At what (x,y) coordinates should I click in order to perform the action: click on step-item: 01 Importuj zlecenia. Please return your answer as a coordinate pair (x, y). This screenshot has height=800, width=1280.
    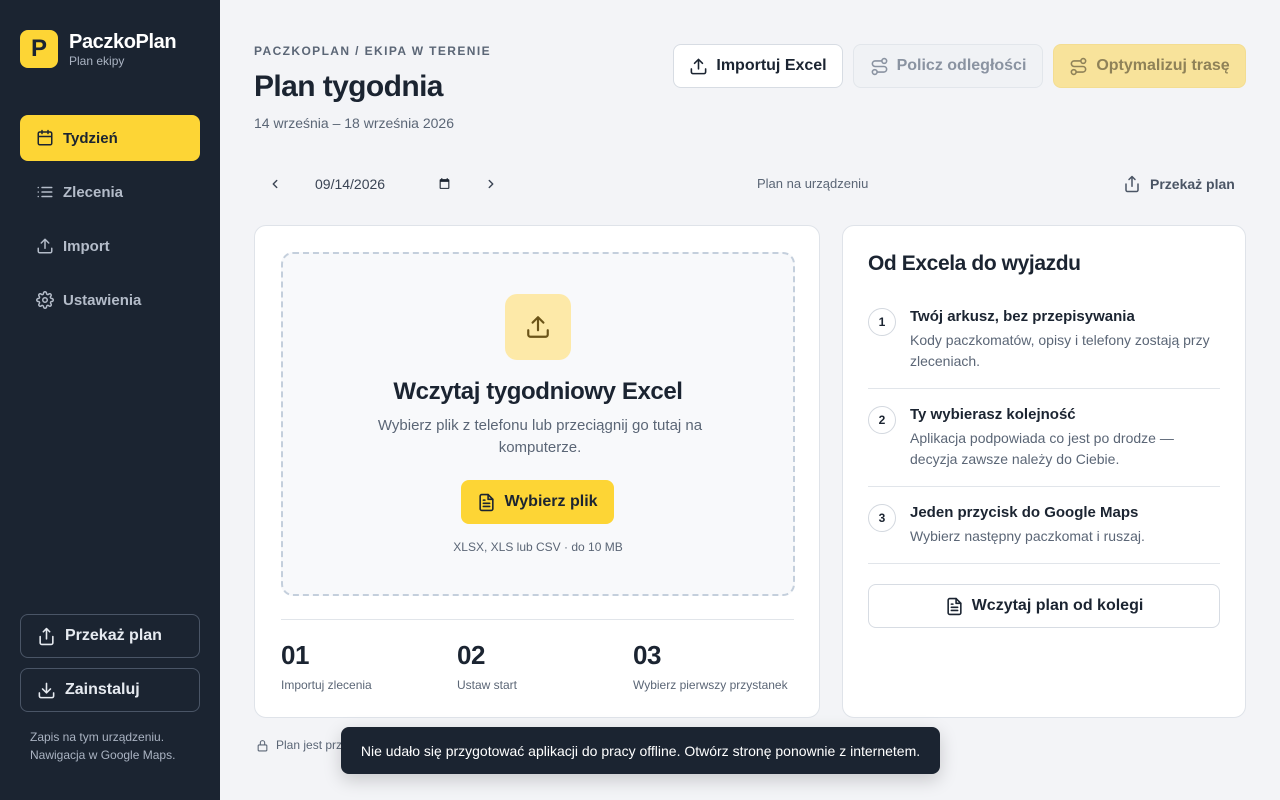
    Looking at the image, I should click on (326, 666).